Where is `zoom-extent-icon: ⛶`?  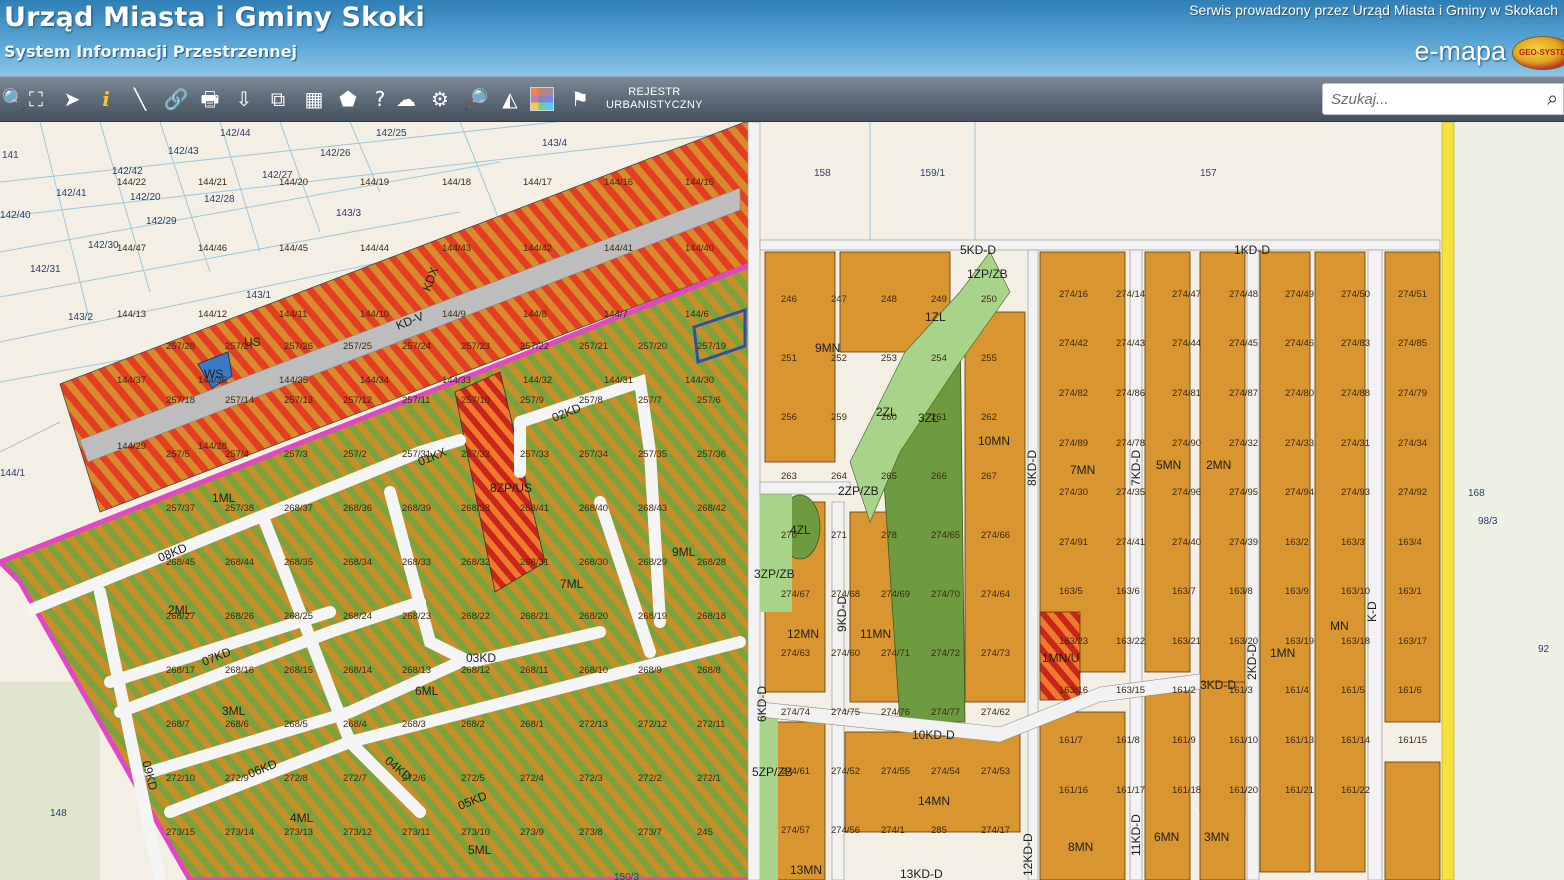 zoom-extent-icon: ⛶ is located at coordinates (36, 99).